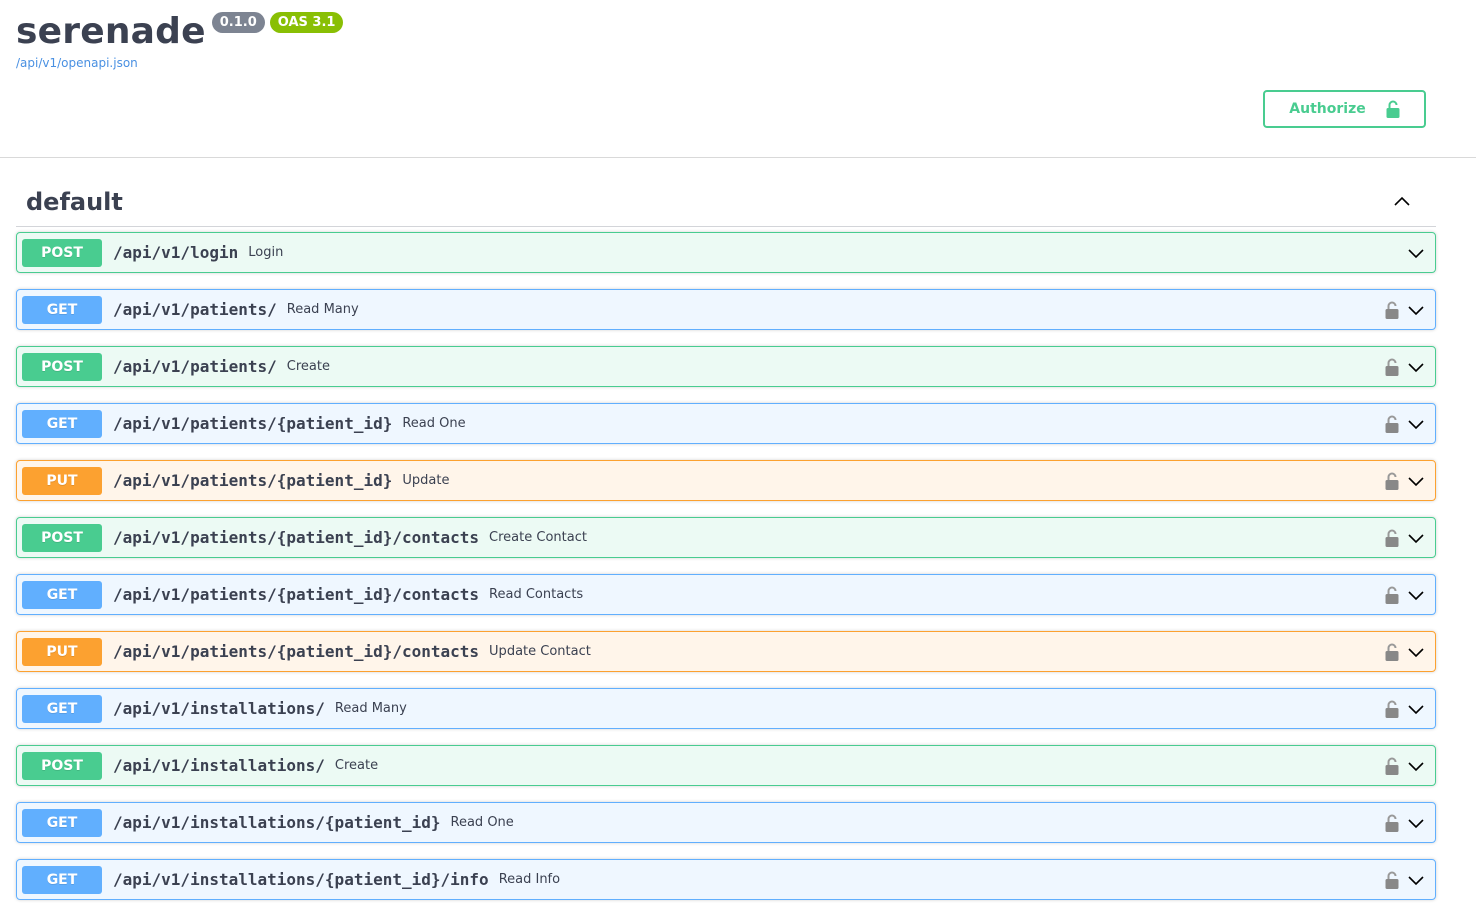 The height and width of the screenshot is (916, 1478). What do you see at coordinates (77, 63) in the screenshot?
I see `openapi-spec-link: /api/v1/openapi.json` at bounding box center [77, 63].